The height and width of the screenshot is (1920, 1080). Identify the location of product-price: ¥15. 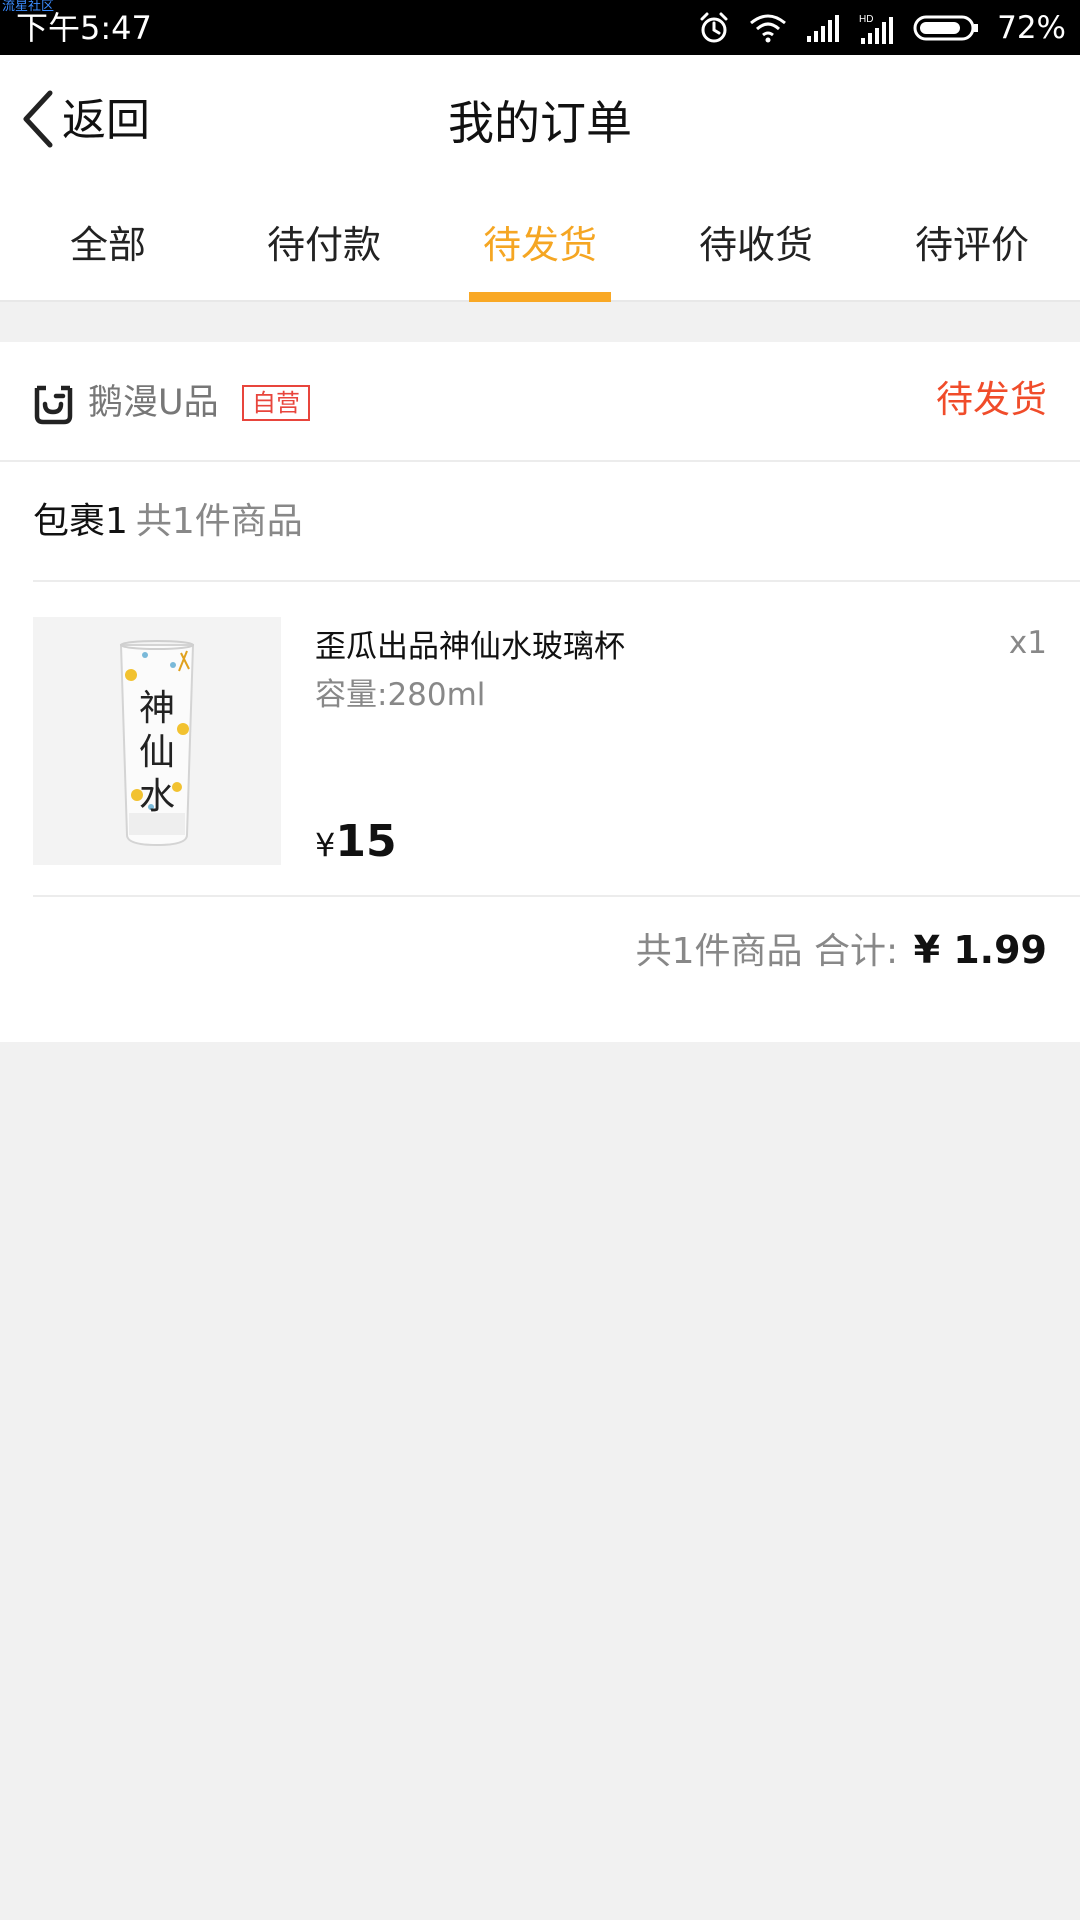
(356, 846).